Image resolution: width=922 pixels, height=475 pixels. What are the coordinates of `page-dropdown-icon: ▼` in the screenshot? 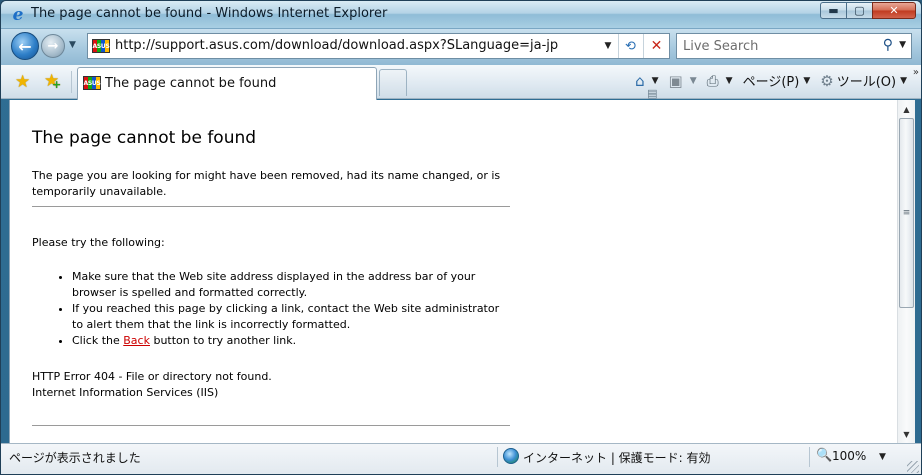 It's located at (807, 80).